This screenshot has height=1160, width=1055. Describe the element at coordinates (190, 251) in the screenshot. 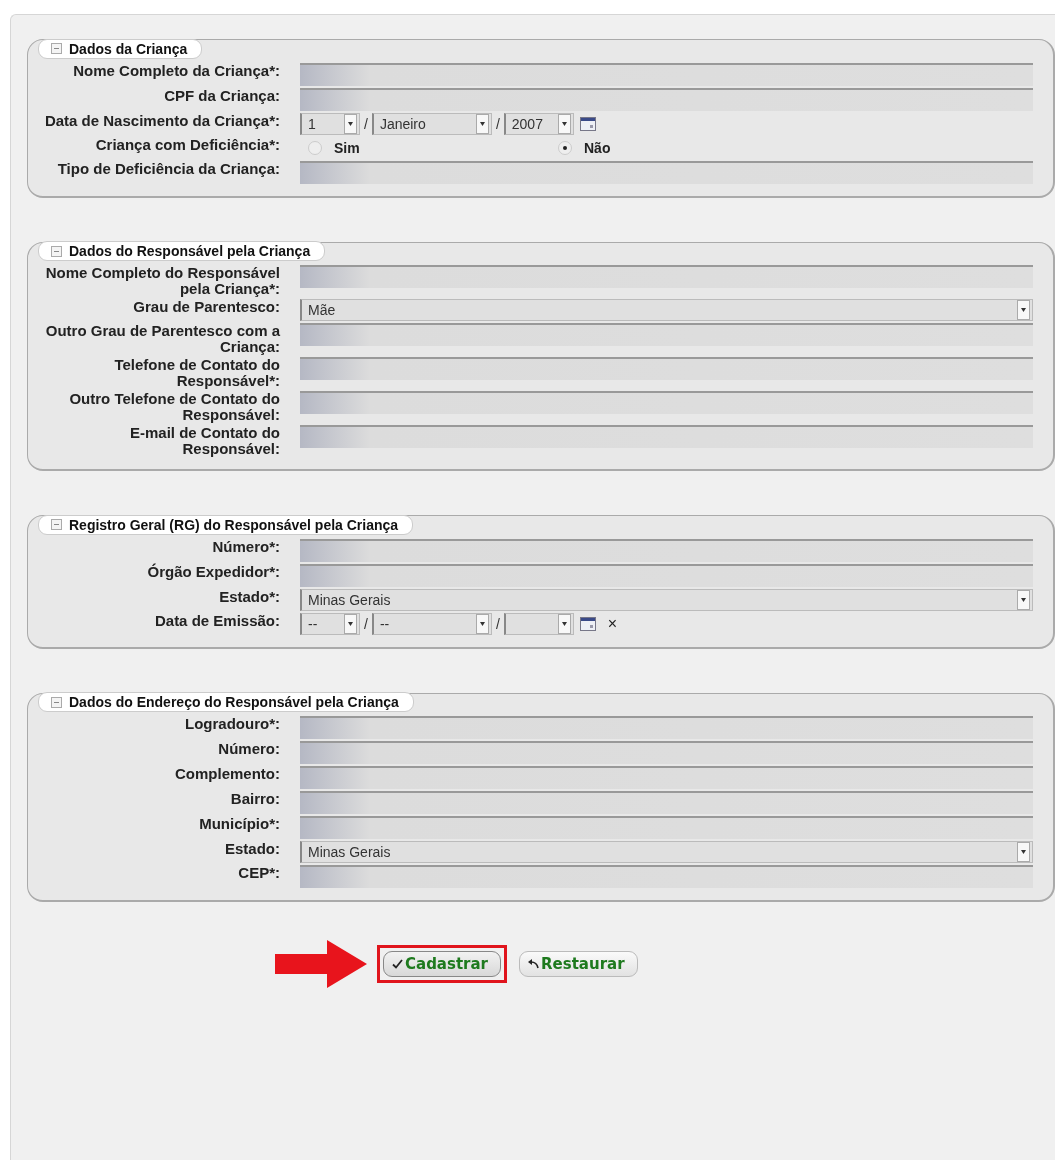

I see `legend-title: Dados do Responsável pela Criança` at that location.